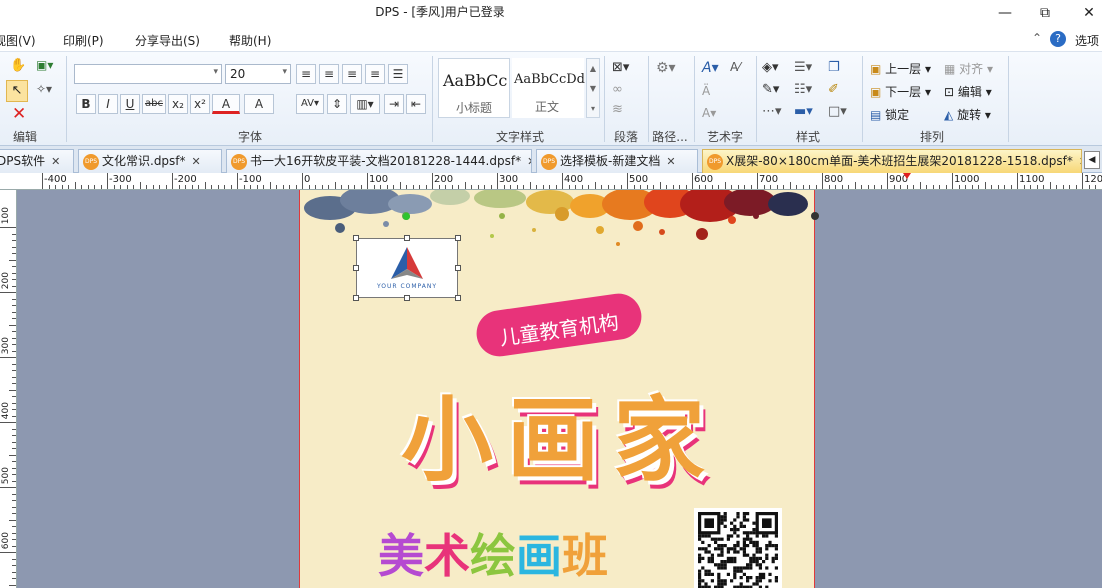 Image resolution: width=1102 pixels, height=588 pixels. Describe the element at coordinates (250, 40) in the screenshot. I see `menu-help: 帮助(H)` at that location.